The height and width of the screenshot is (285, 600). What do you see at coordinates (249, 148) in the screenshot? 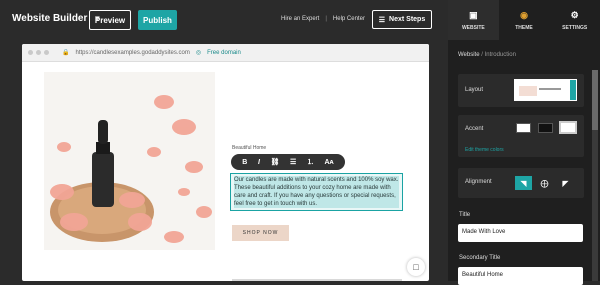
I see `kicker-text: Beautiful Home` at bounding box center [249, 148].